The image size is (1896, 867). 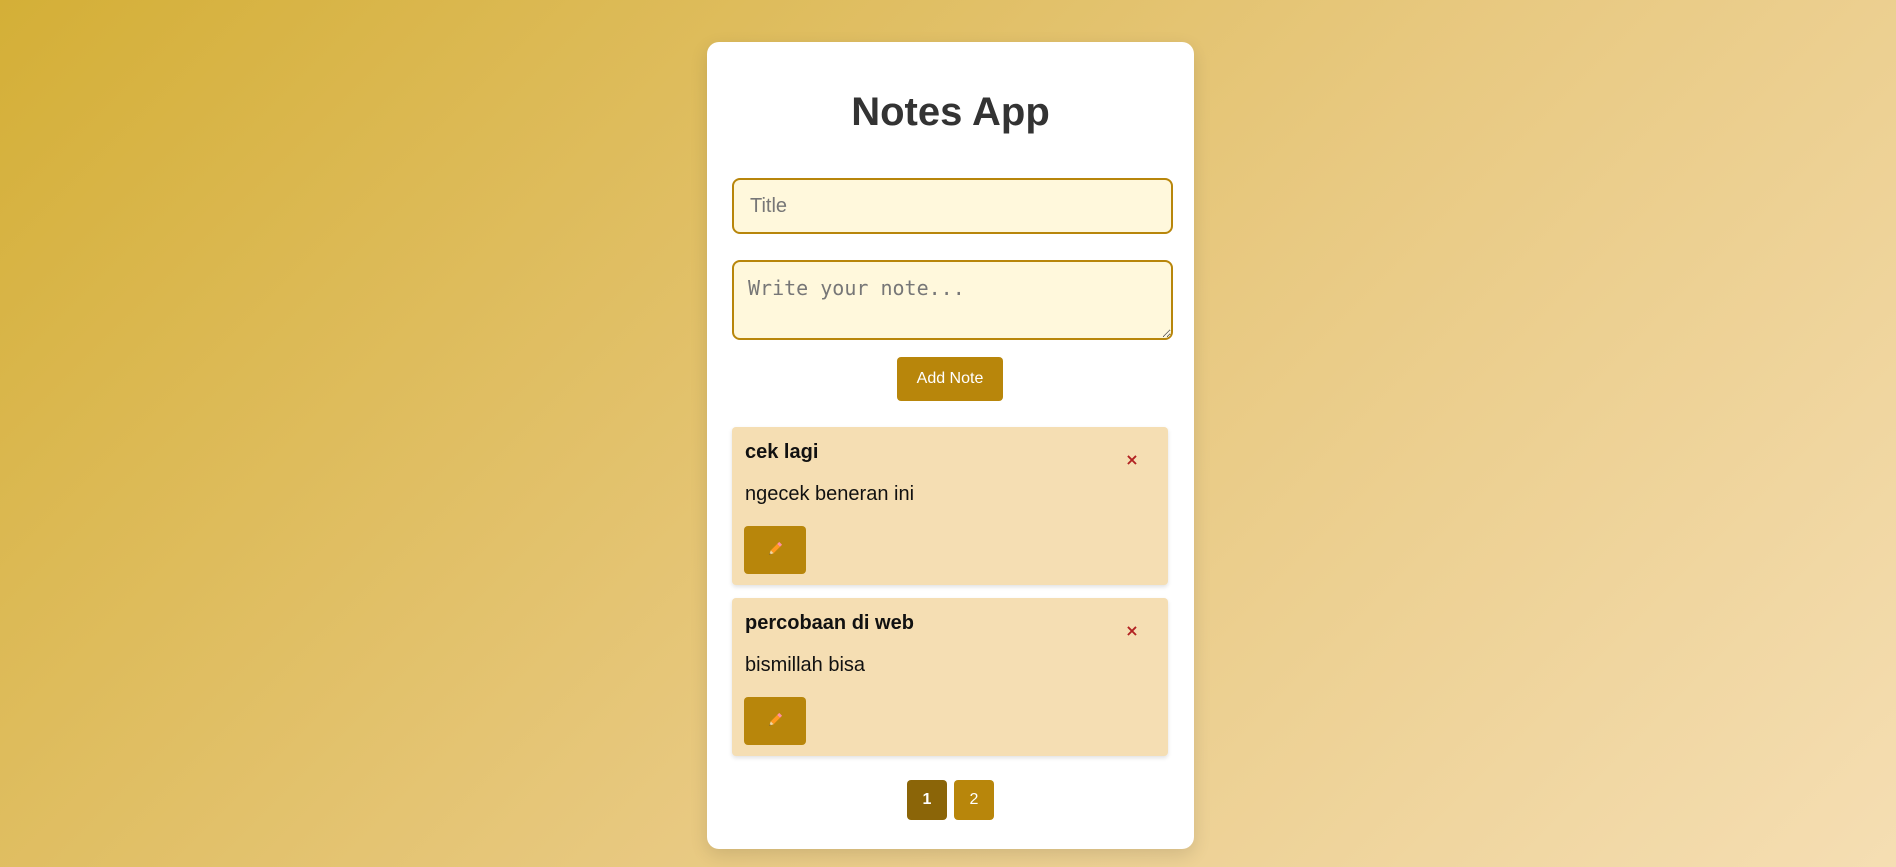 I want to click on note-title: cek lagi, so click(x=782, y=452).